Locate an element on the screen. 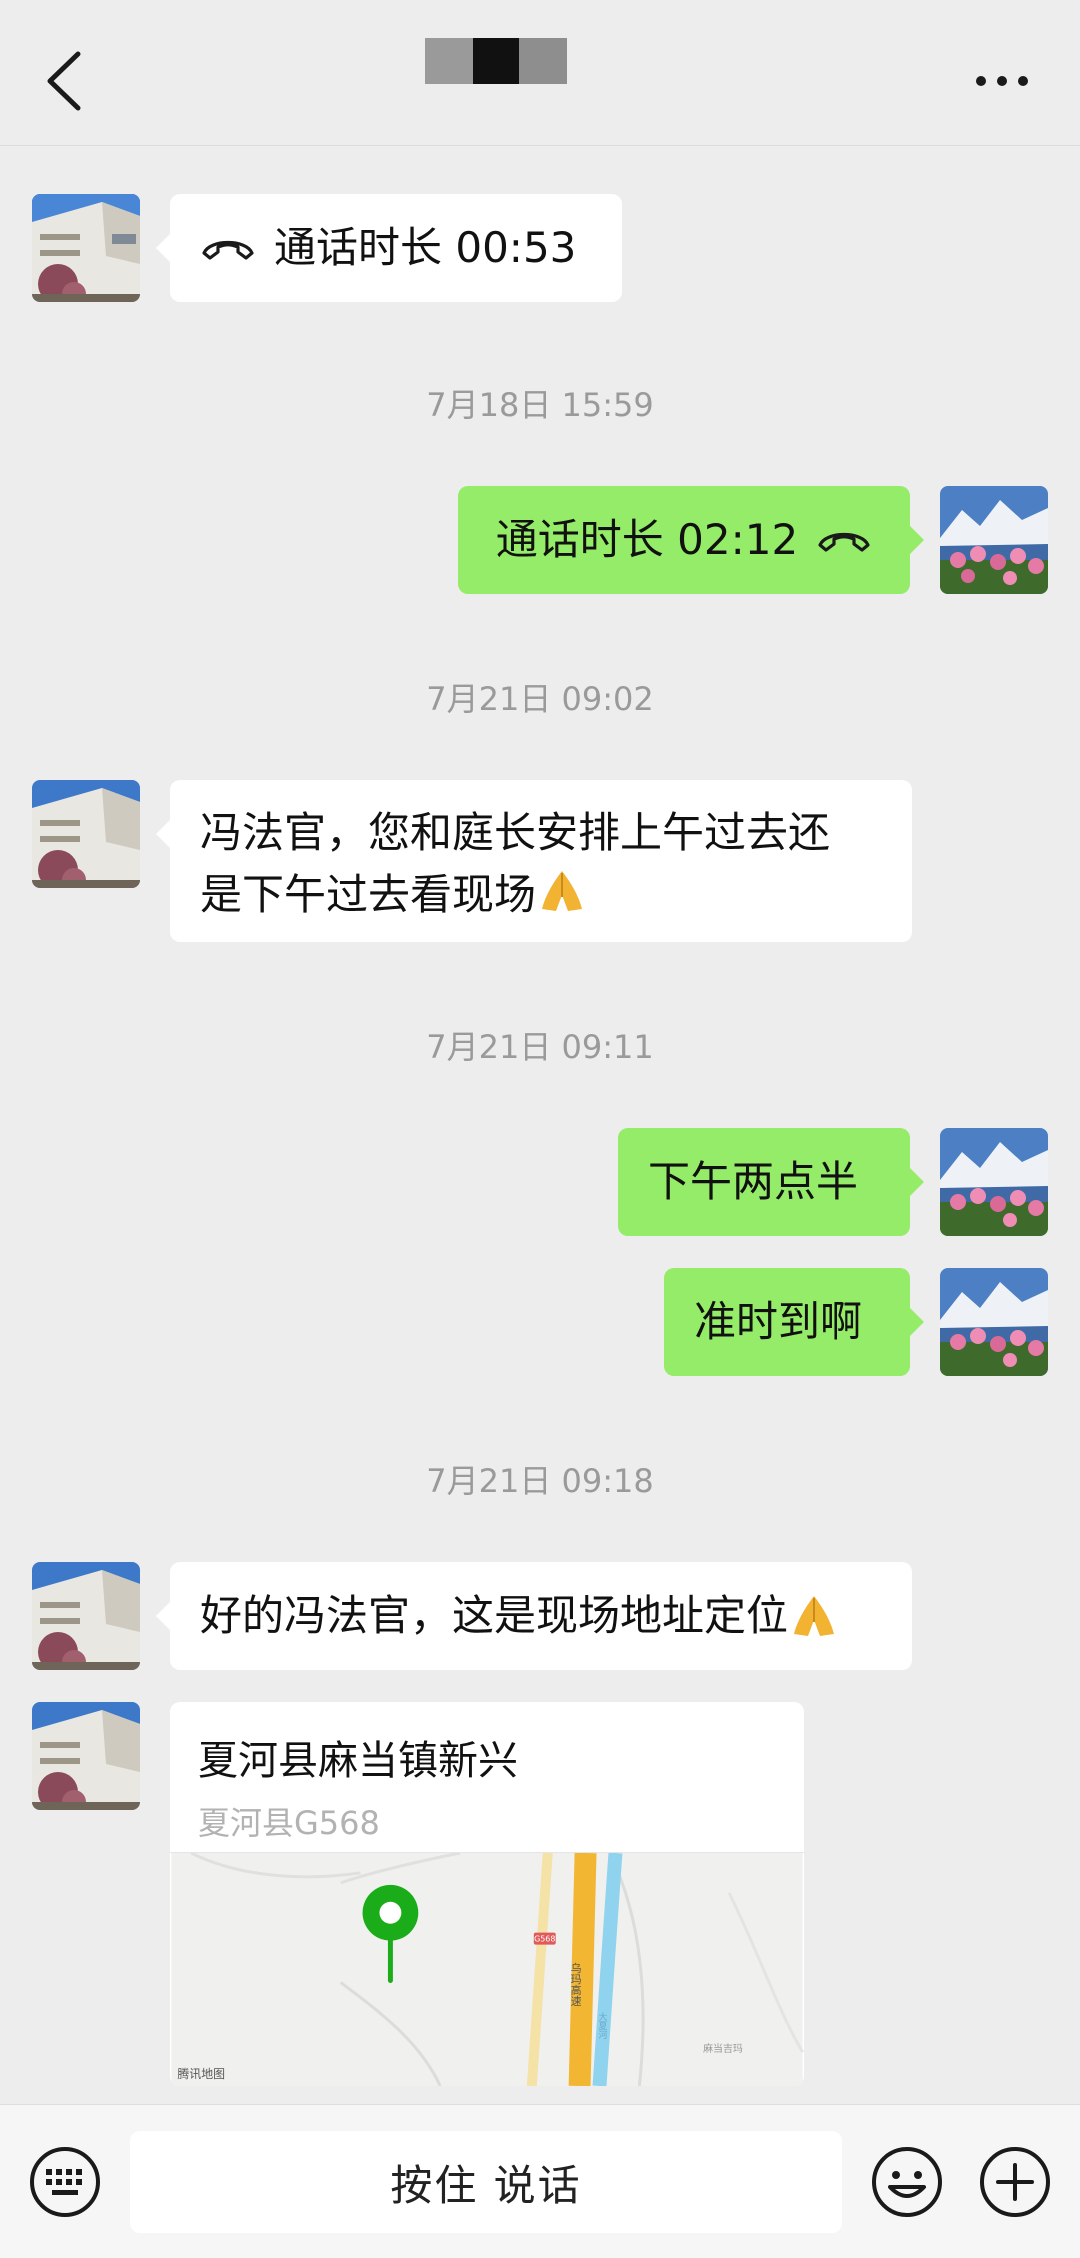 Image resolution: width=1080 pixels, height=2258 pixels. chat-title-redacted is located at coordinates (496, 61).